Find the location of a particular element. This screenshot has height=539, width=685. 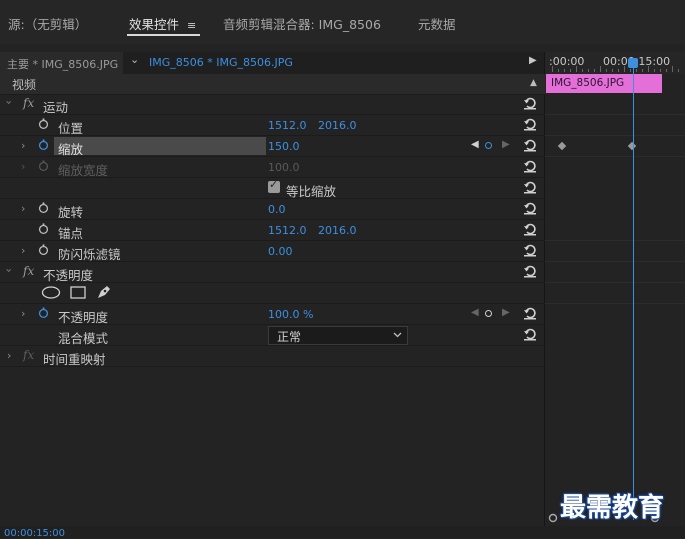

active-tab-indicator is located at coordinates (163, 35).